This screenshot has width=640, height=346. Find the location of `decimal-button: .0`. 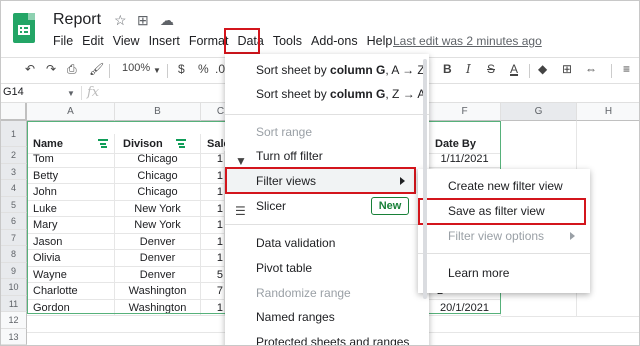

decimal-button: .0 is located at coordinates (220, 69).